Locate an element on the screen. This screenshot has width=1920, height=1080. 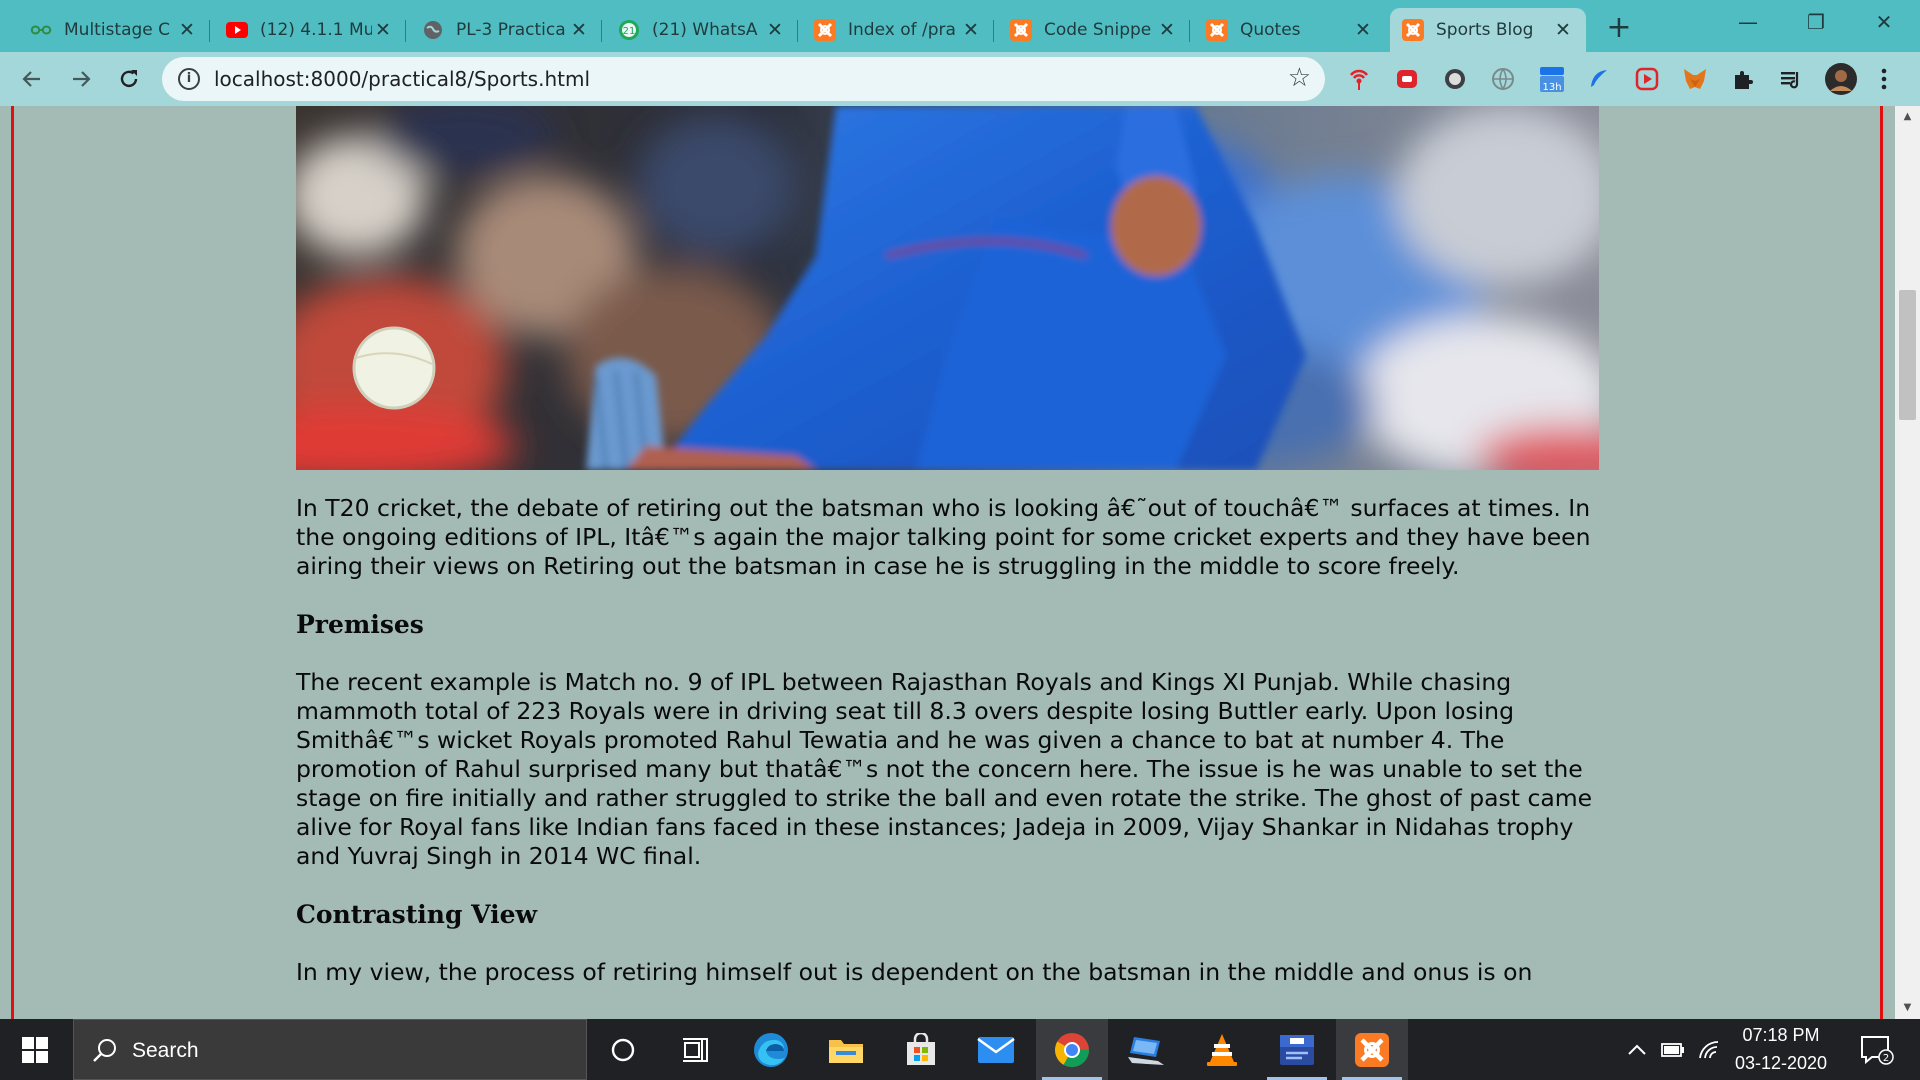
contrasting-view-heading: Contrasting View is located at coordinates (417, 914).